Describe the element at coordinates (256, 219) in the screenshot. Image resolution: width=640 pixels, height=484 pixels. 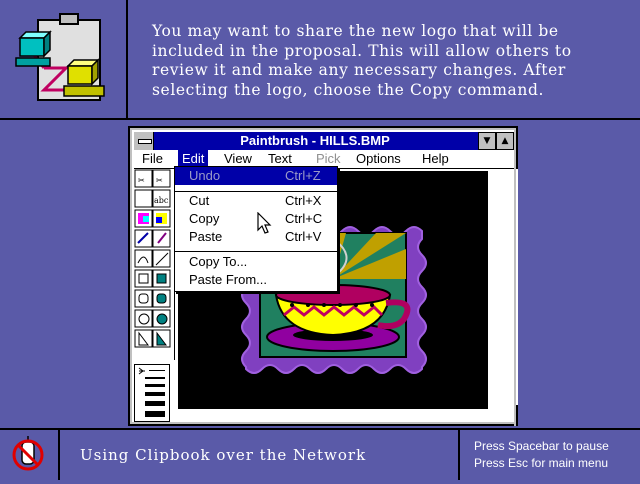
I see `menu-item-copy: Copy Ctrl+C` at that location.